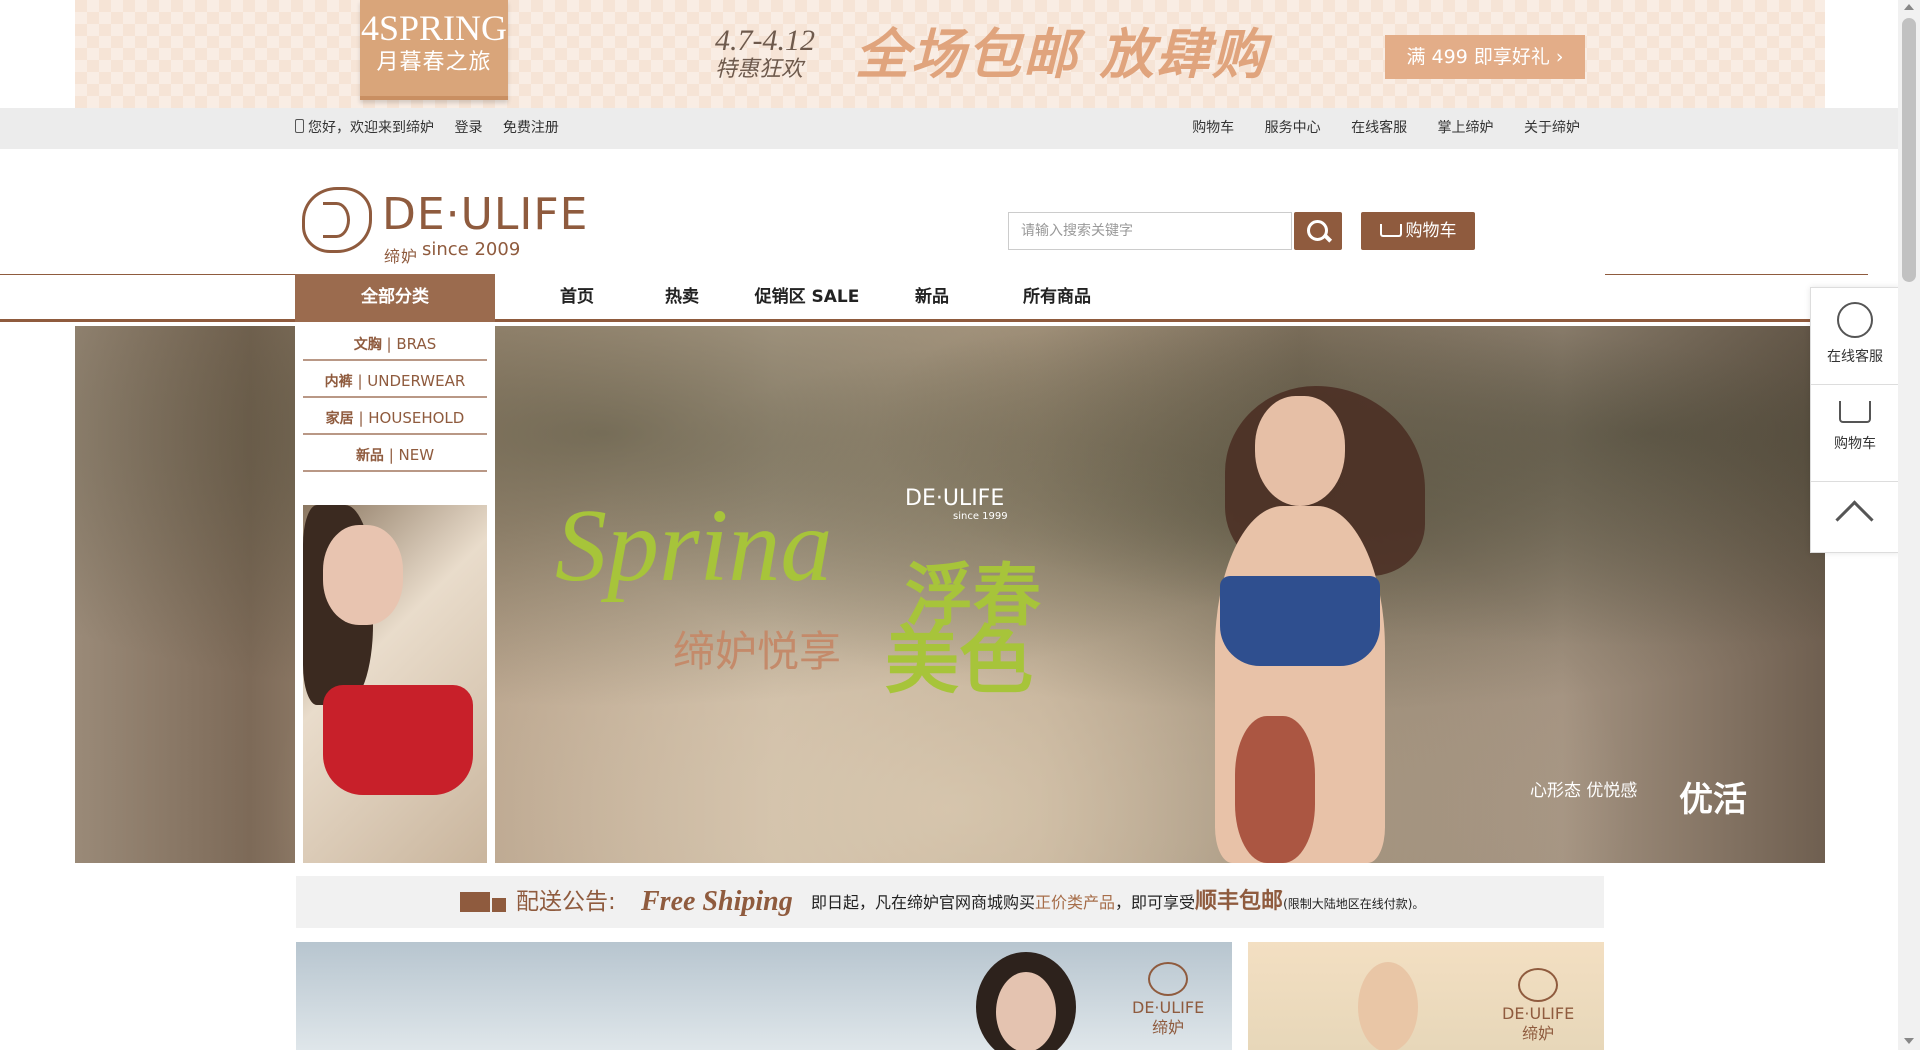 This screenshot has width=1920, height=1050. What do you see at coordinates (1485, 57) in the screenshot?
I see `promo-cta-button: 满 499 即享好礼 ›` at bounding box center [1485, 57].